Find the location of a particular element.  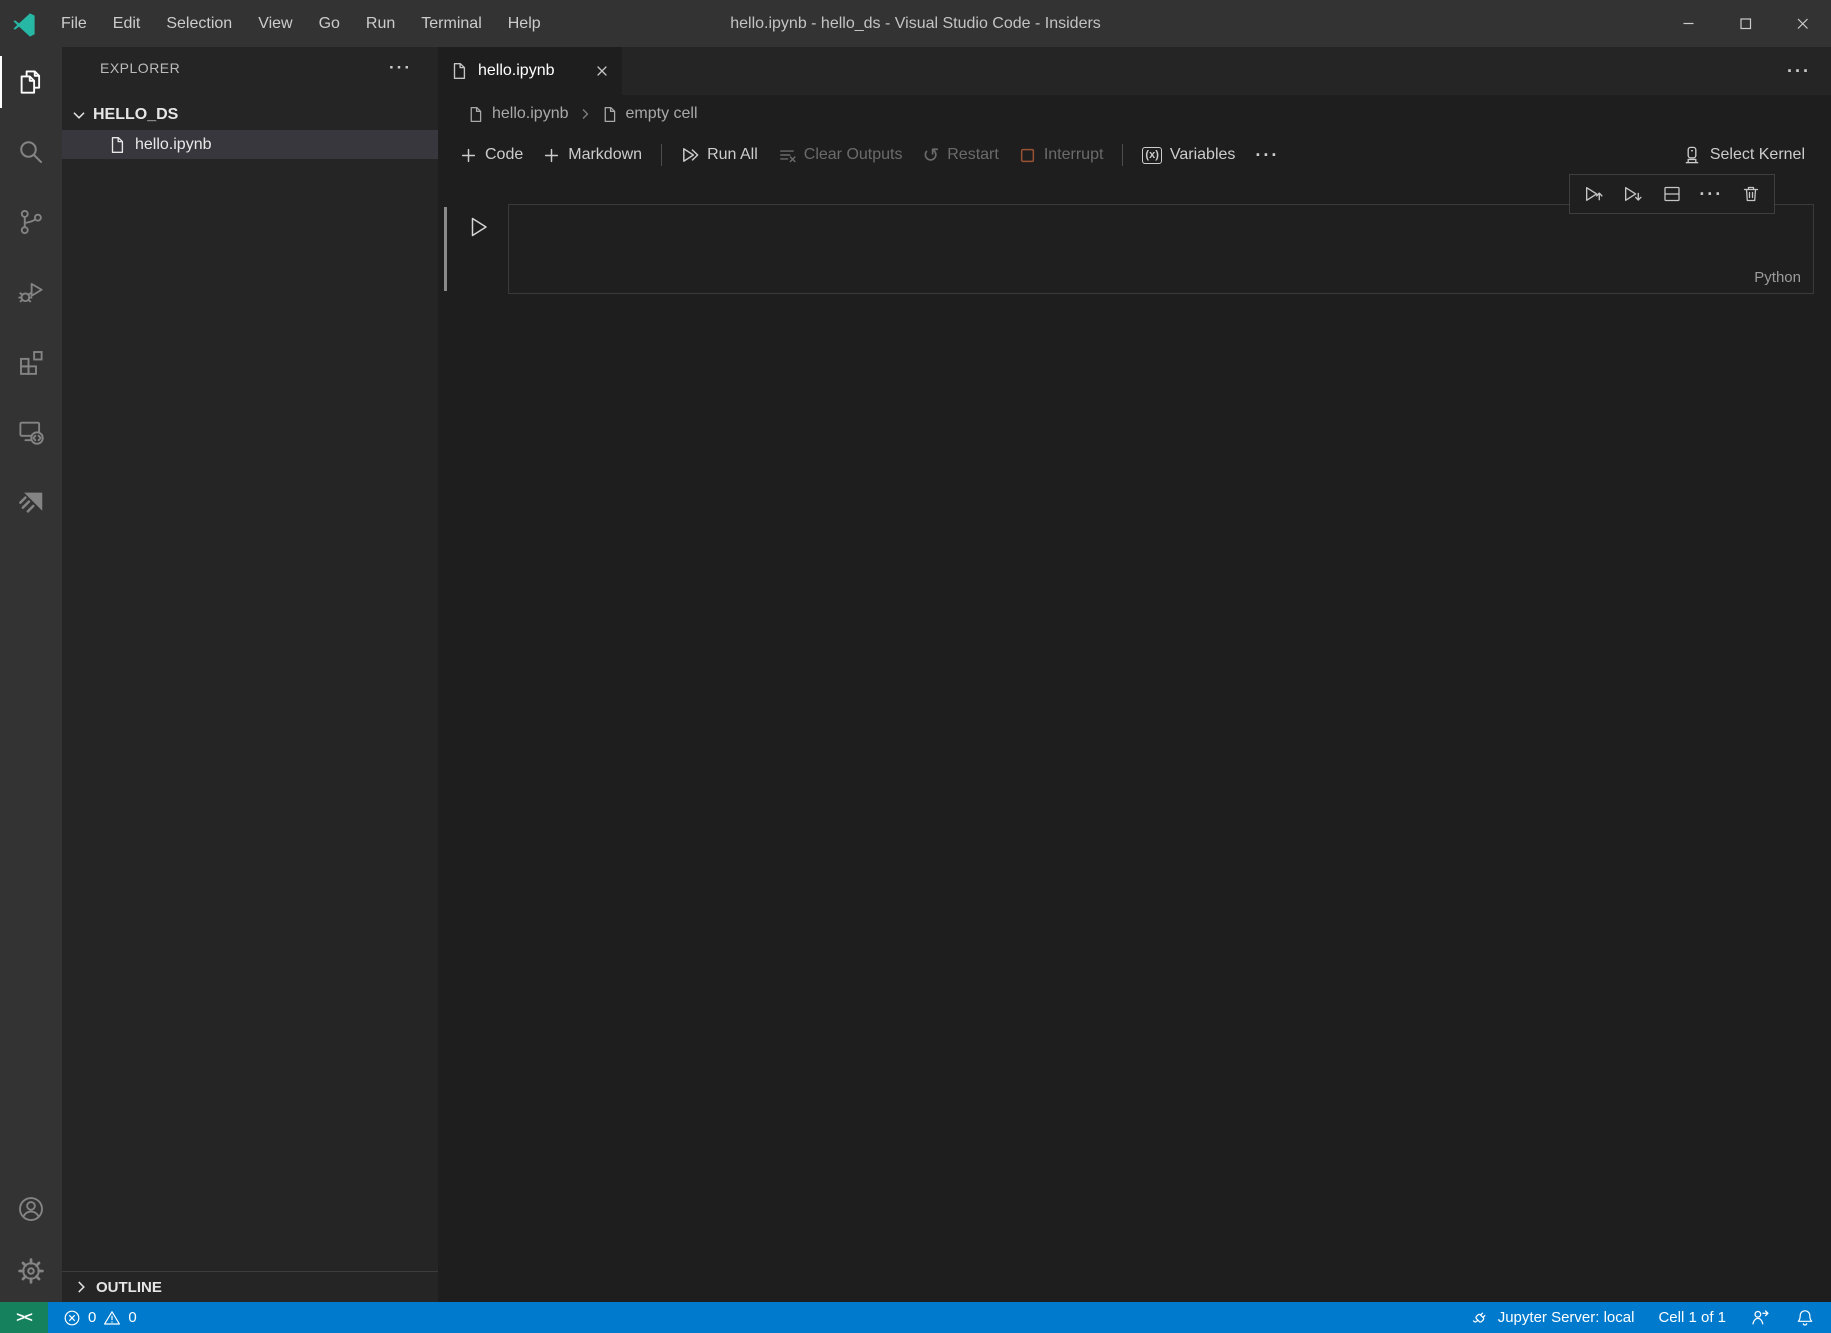

status-bar: >< 0 0 Jupyter Server: local Cell 1 of 1 is located at coordinates (915, 1317).